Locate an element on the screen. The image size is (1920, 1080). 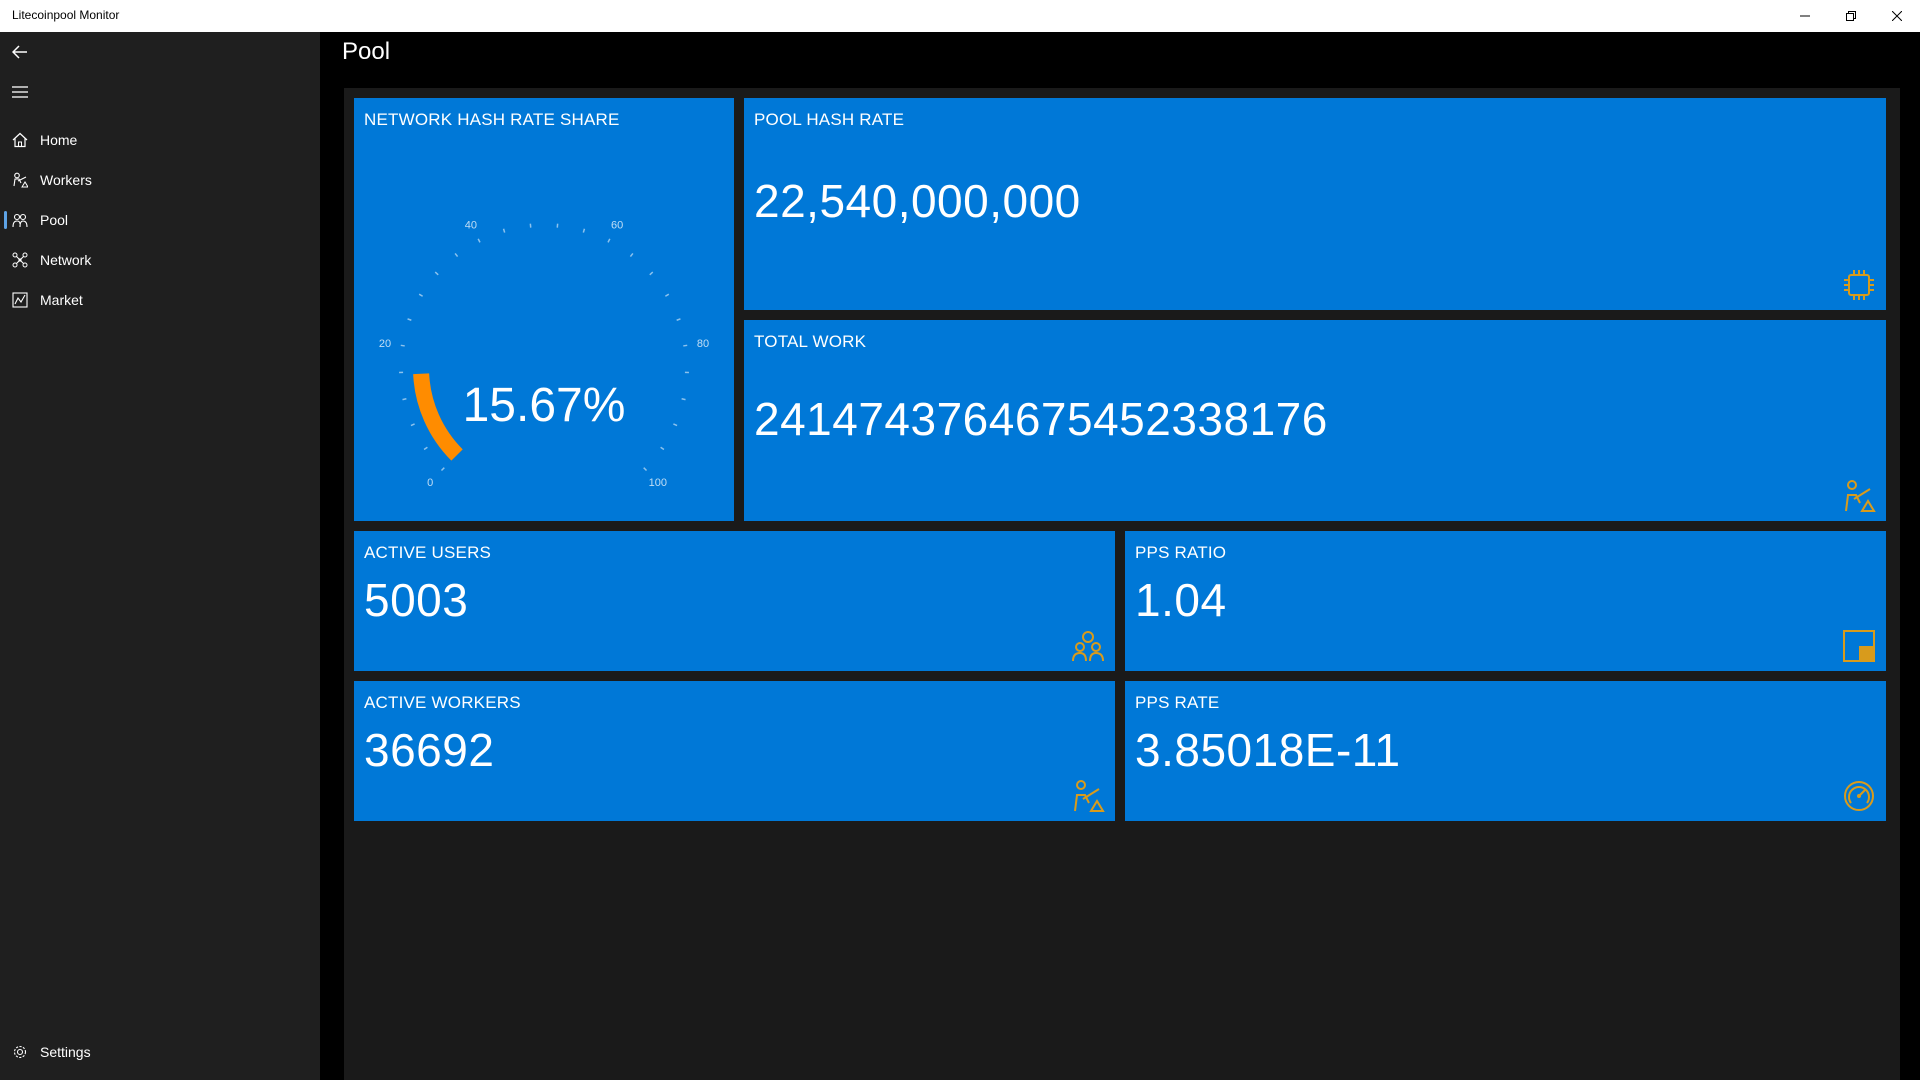
gauge-chart: 0 20 40 60 80 100 is located at coordinates (544, 354).